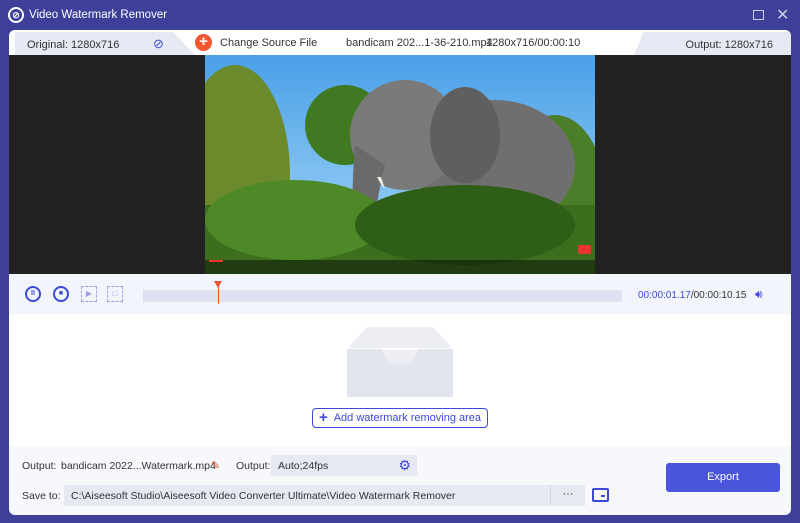  What do you see at coordinates (41, 496) in the screenshot?
I see `save-to-label: Save to:` at bounding box center [41, 496].